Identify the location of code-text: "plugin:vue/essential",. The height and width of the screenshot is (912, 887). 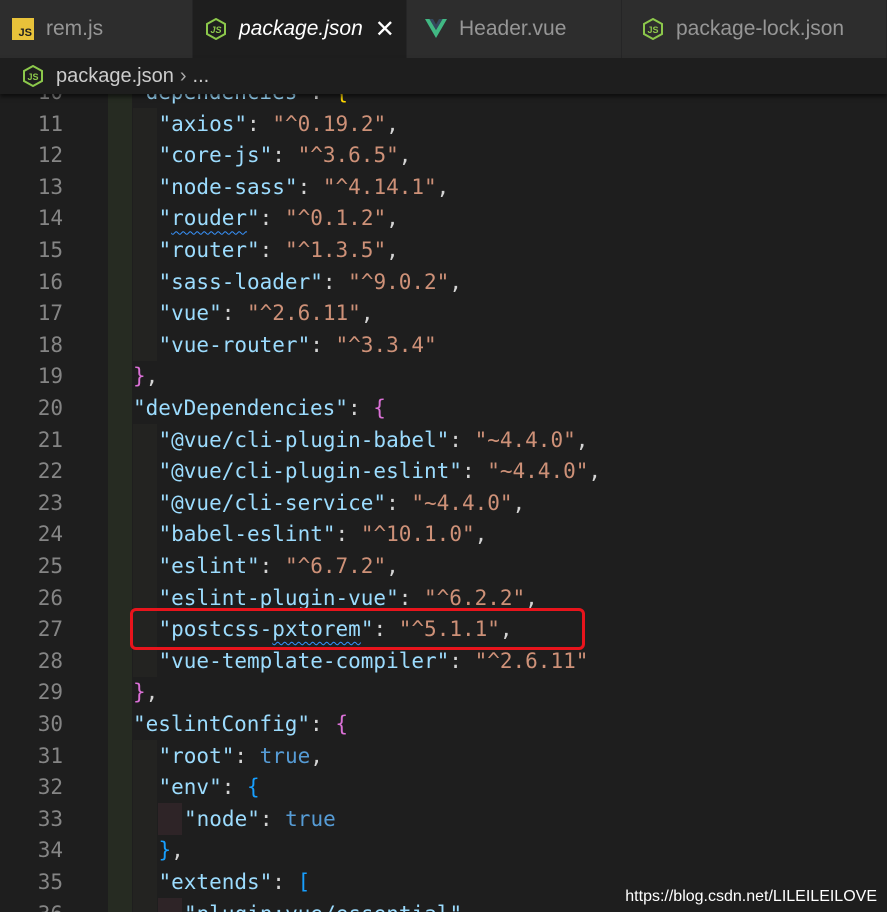
(329, 905).